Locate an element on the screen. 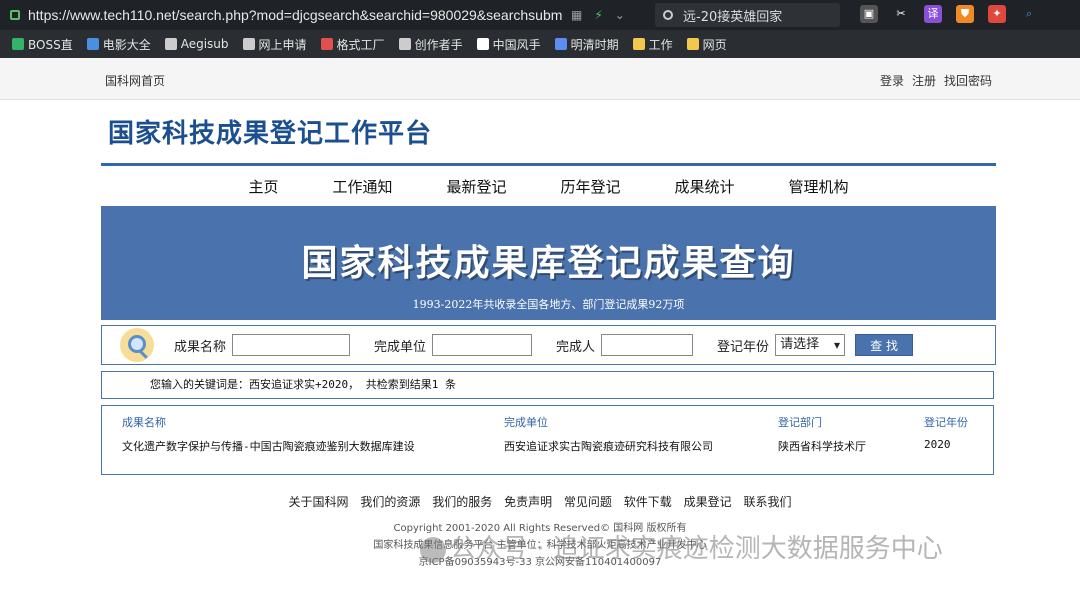 The image size is (1080, 590). home-link: 国科网首页 is located at coordinates (135, 80).